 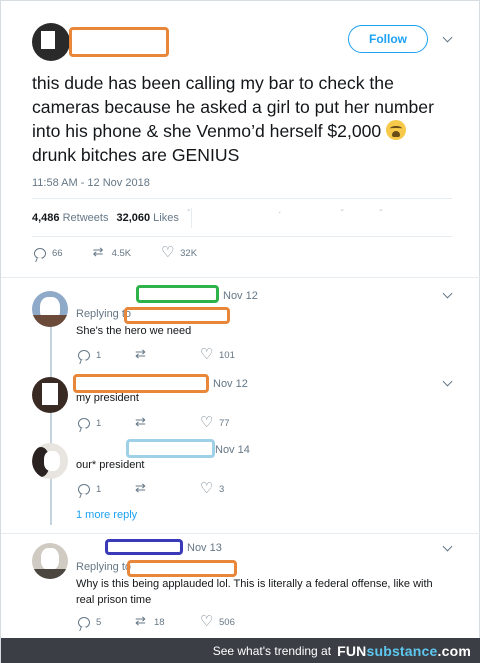 What do you see at coordinates (110, 465) in the screenshot?
I see `reply-text: our* president` at bounding box center [110, 465].